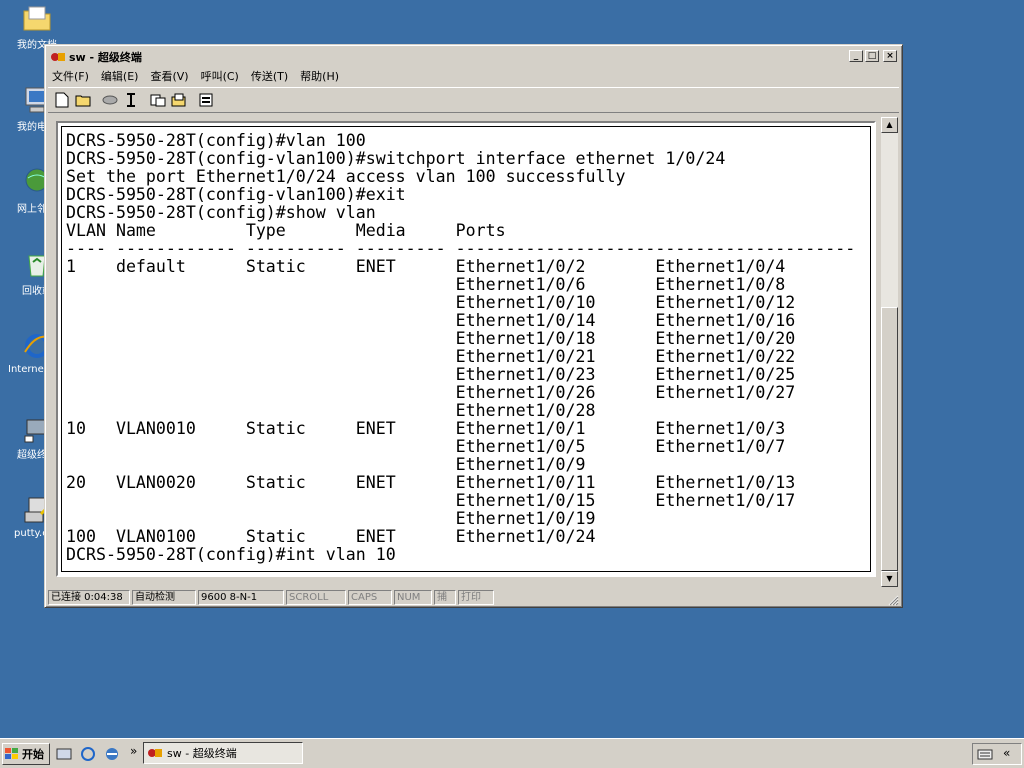  What do you see at coordinates (856, 56) in the screenshot?
I see `minimize-button: _` at bounding box center [856, 56].